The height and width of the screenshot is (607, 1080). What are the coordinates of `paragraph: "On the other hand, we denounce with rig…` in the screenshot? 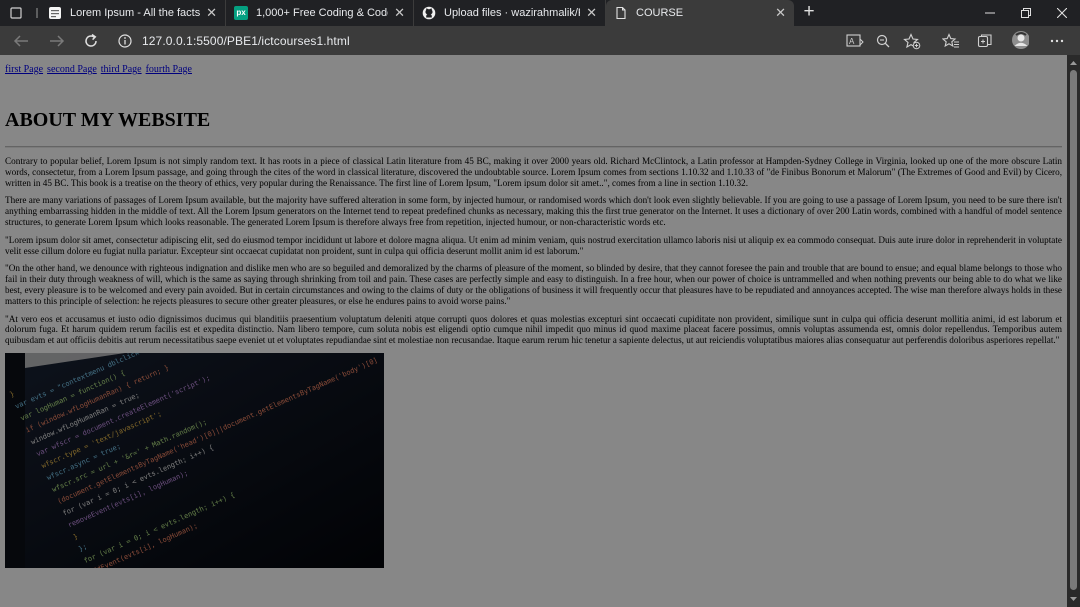 It's located at (533, 284).